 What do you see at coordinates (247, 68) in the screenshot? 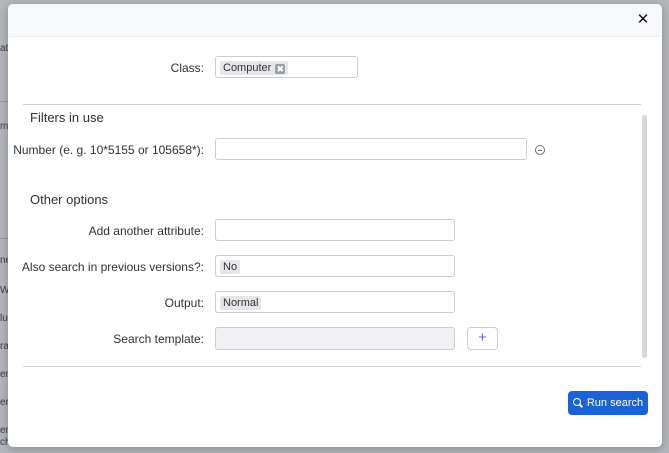
I see `class-tag-label: Computer` at bounding box center [247, 68].